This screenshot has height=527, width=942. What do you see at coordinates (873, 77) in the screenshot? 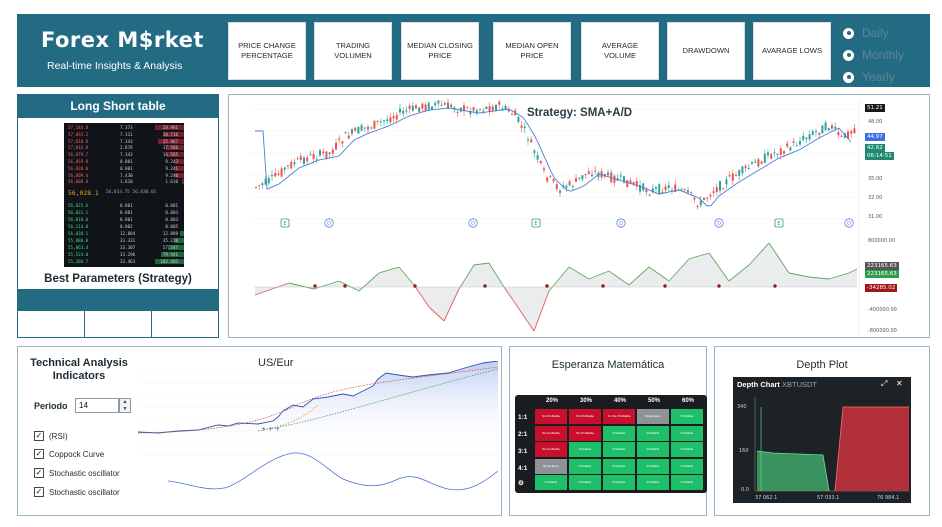
I see `radio-yearly: Yearly` at bounding box center [873, 77].